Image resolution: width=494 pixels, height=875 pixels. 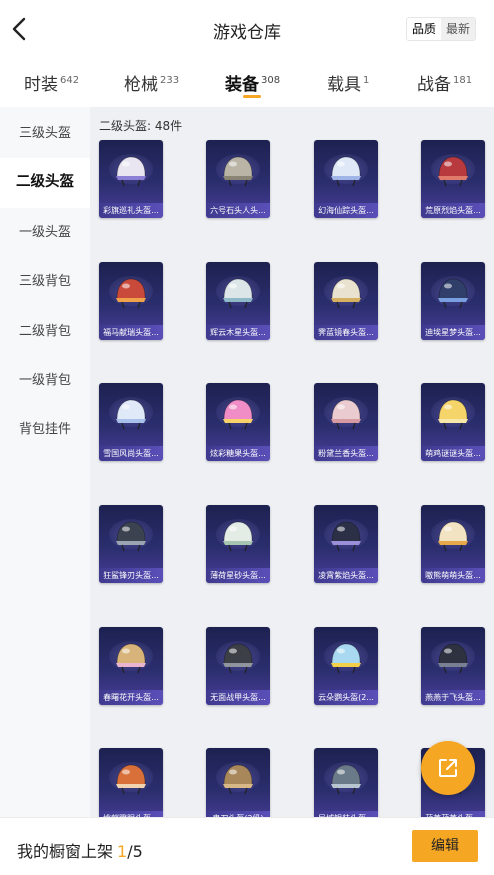 What do you see at coordinates (122, 851) in the screenshot?
I see `showcase-current-count: 1` at bounding box center [122, 851].